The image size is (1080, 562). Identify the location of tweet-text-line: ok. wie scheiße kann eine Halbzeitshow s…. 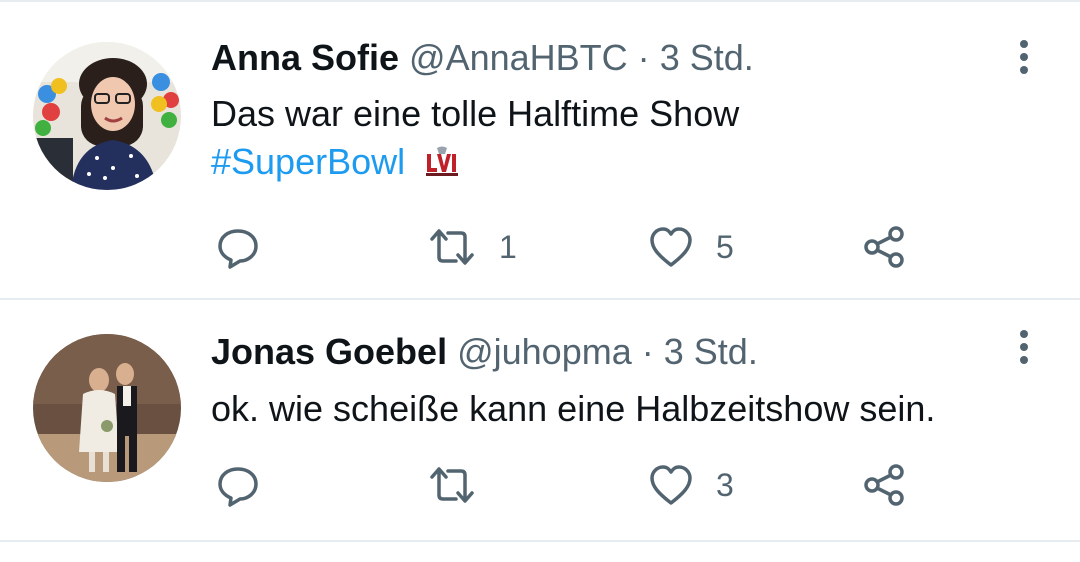
(573, 408).